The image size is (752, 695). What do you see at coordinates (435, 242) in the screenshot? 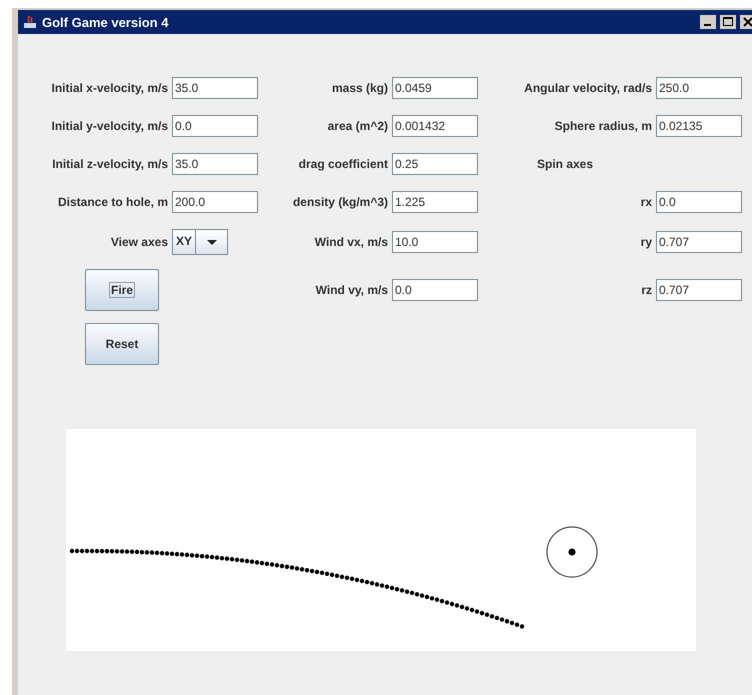
I see `input-field: 10.0` at bounding box center [435, 242].